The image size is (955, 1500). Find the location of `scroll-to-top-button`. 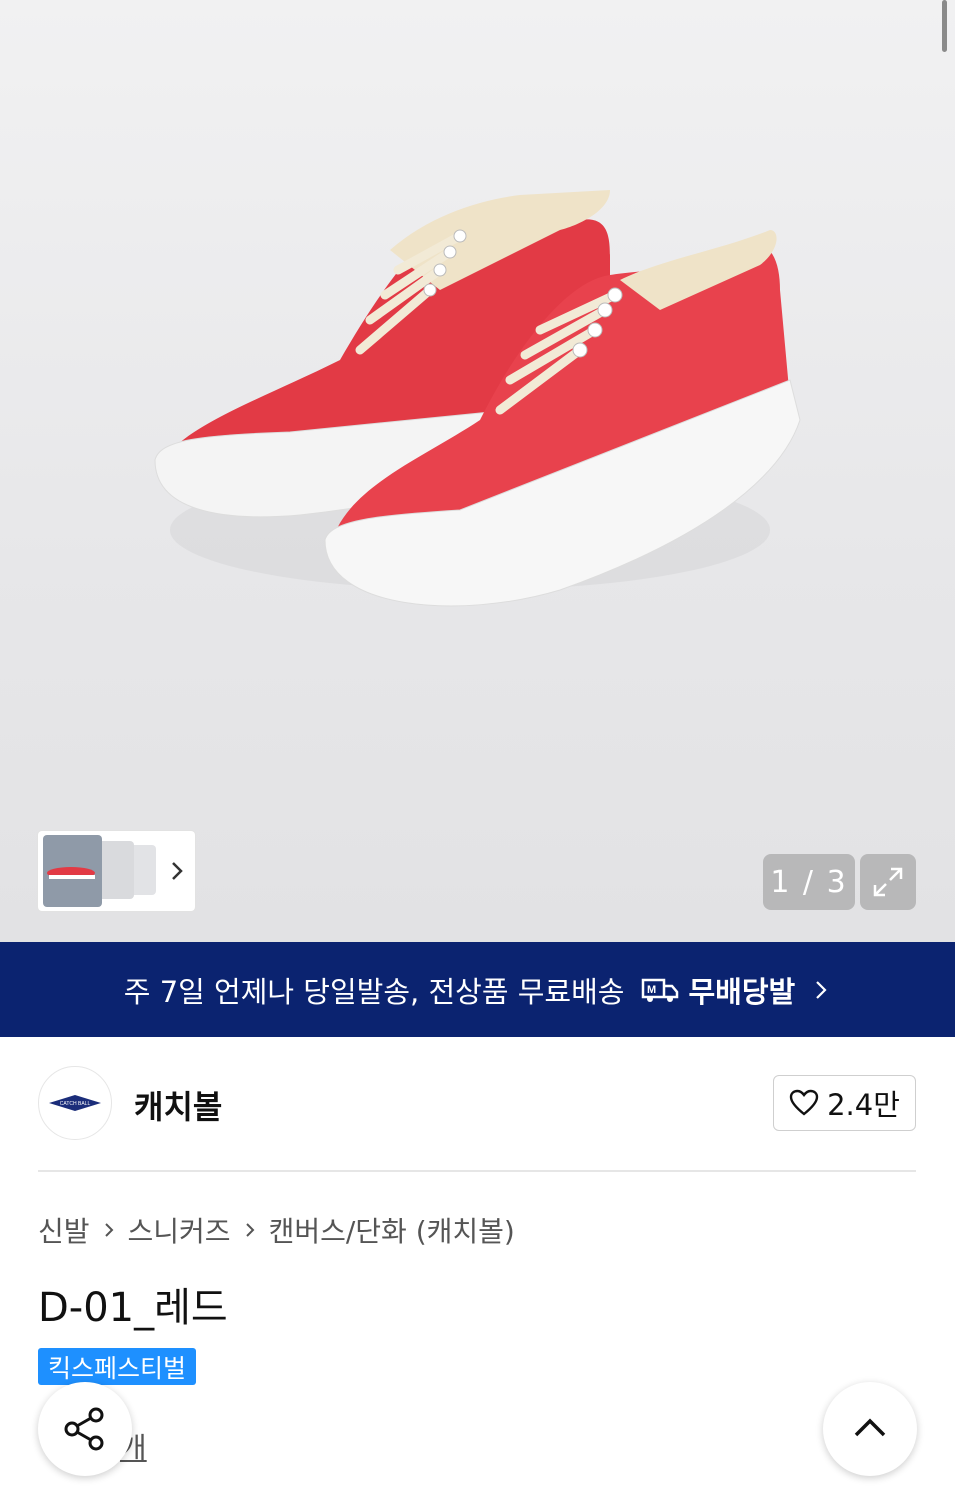

scroll-to-top-button is located at coordinates (870, 1429).